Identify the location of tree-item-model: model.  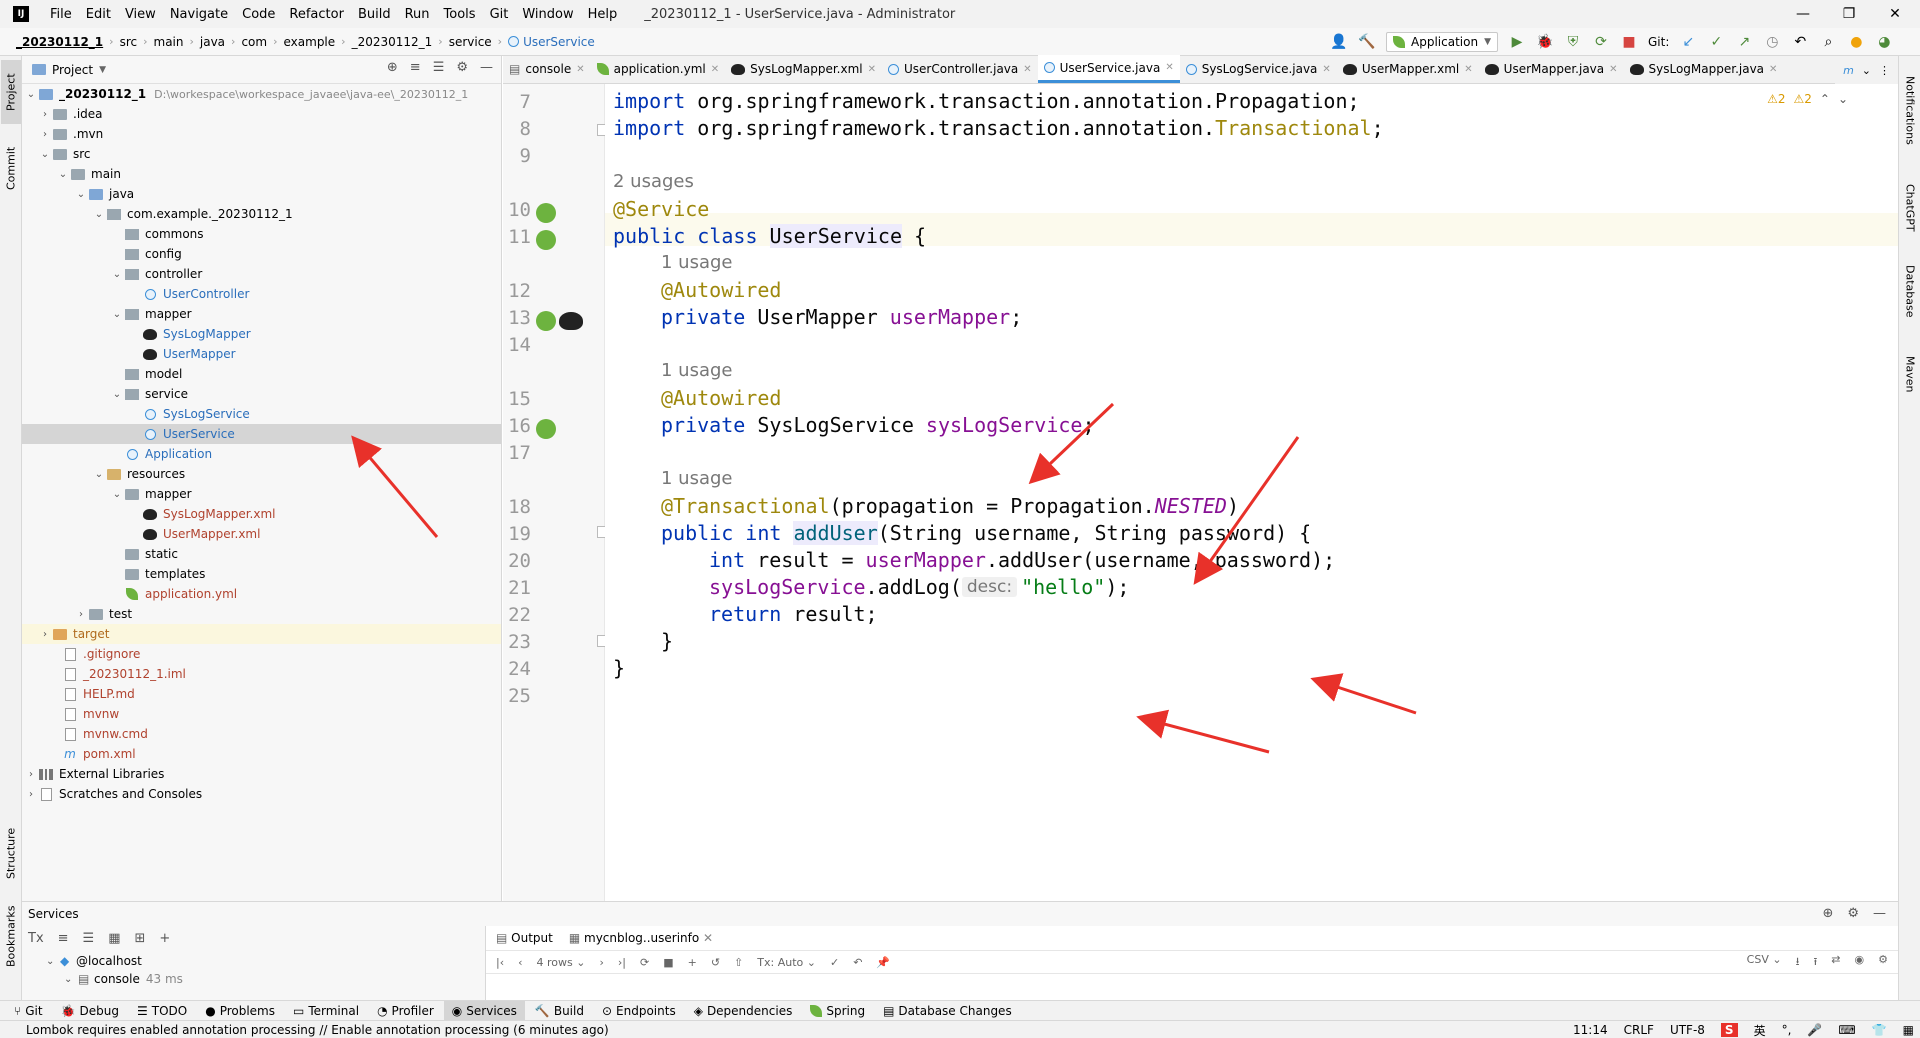
(261, 374).